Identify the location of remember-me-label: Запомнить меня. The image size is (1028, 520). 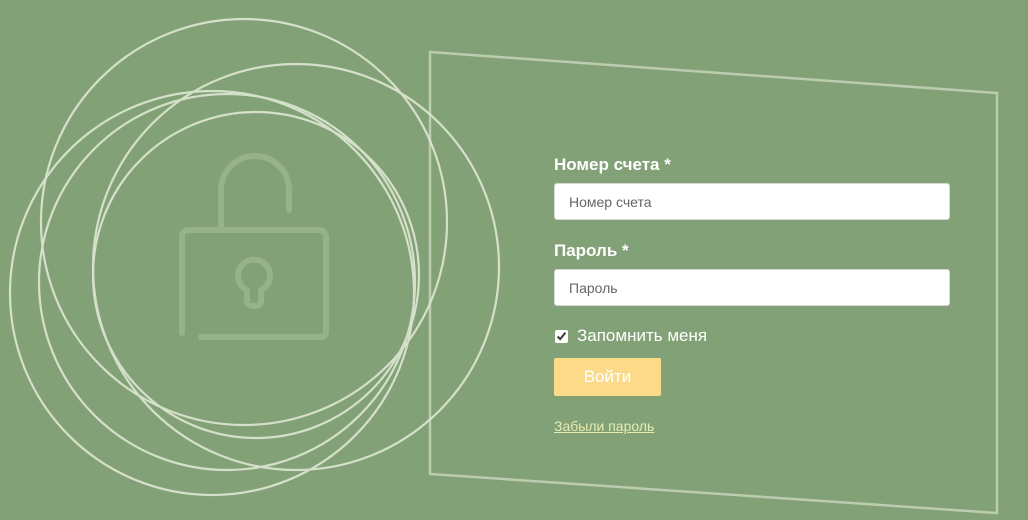
(642, 336).